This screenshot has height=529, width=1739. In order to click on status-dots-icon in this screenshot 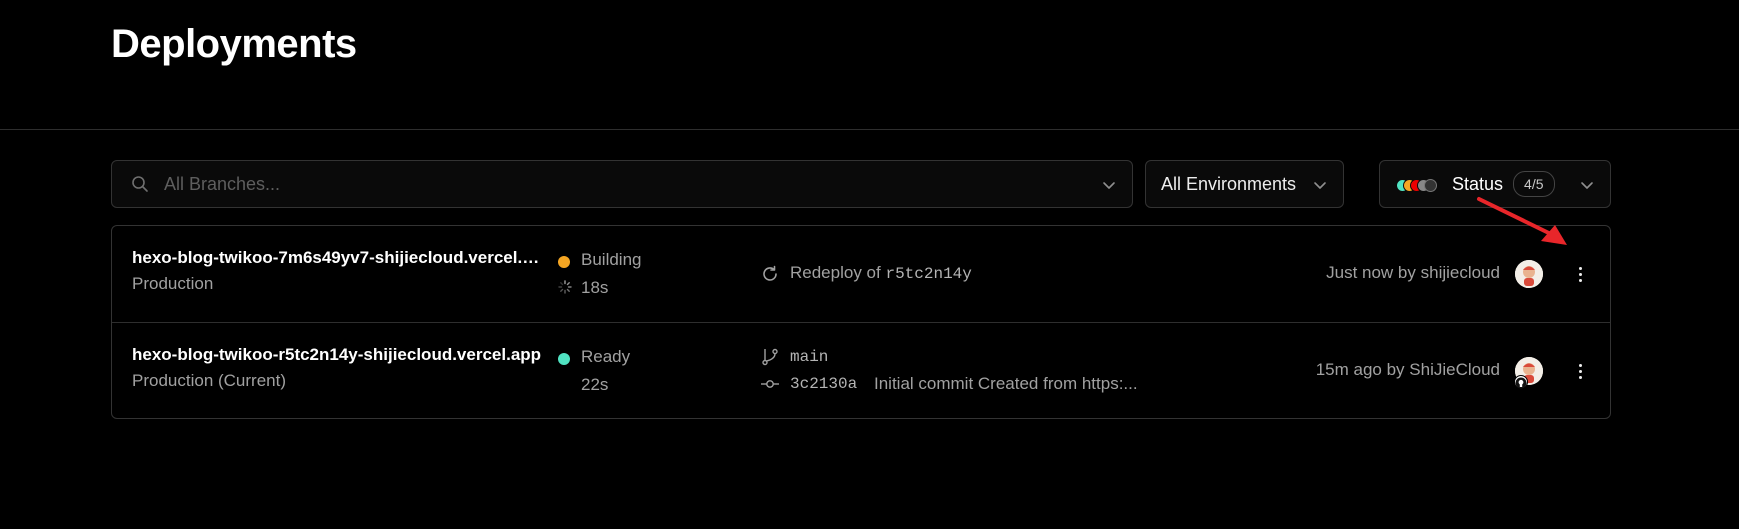, I will do `click(1418, 184)`.